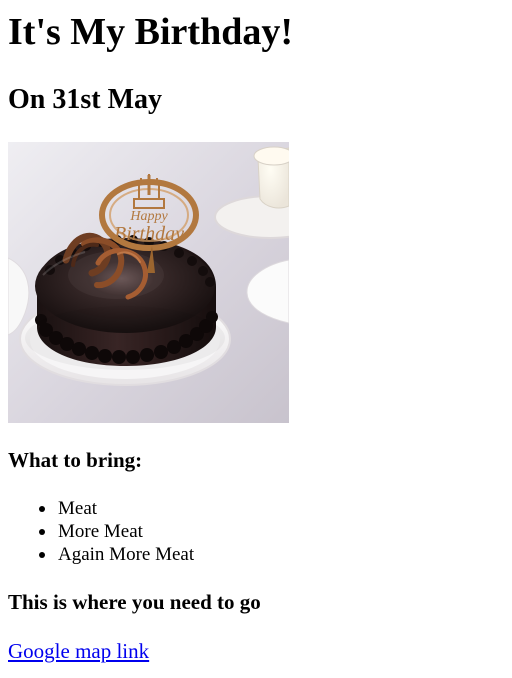 The image size is (512, 678). Describe the element at coordinates (149, 234) in the screenshot. I see `topper-birthday-text: Birthday` at that location.